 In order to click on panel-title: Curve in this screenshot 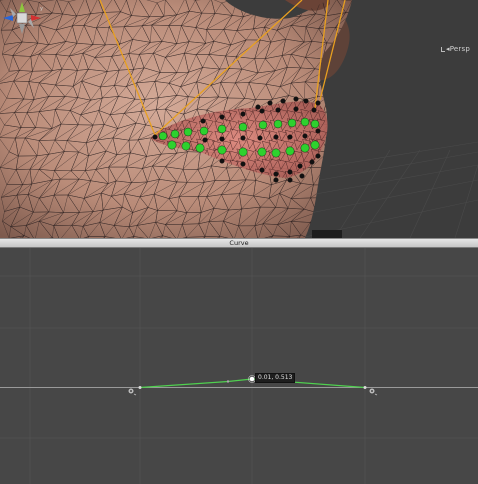, I will do `click(239, 243)`.